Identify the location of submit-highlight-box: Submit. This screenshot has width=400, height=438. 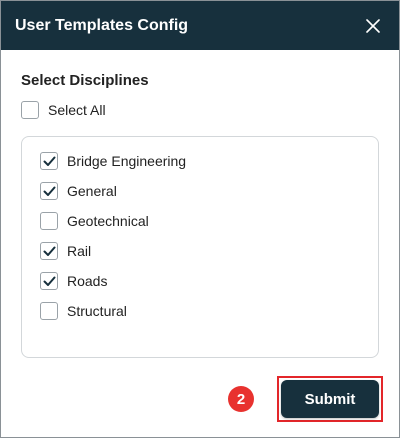
(330, 399).